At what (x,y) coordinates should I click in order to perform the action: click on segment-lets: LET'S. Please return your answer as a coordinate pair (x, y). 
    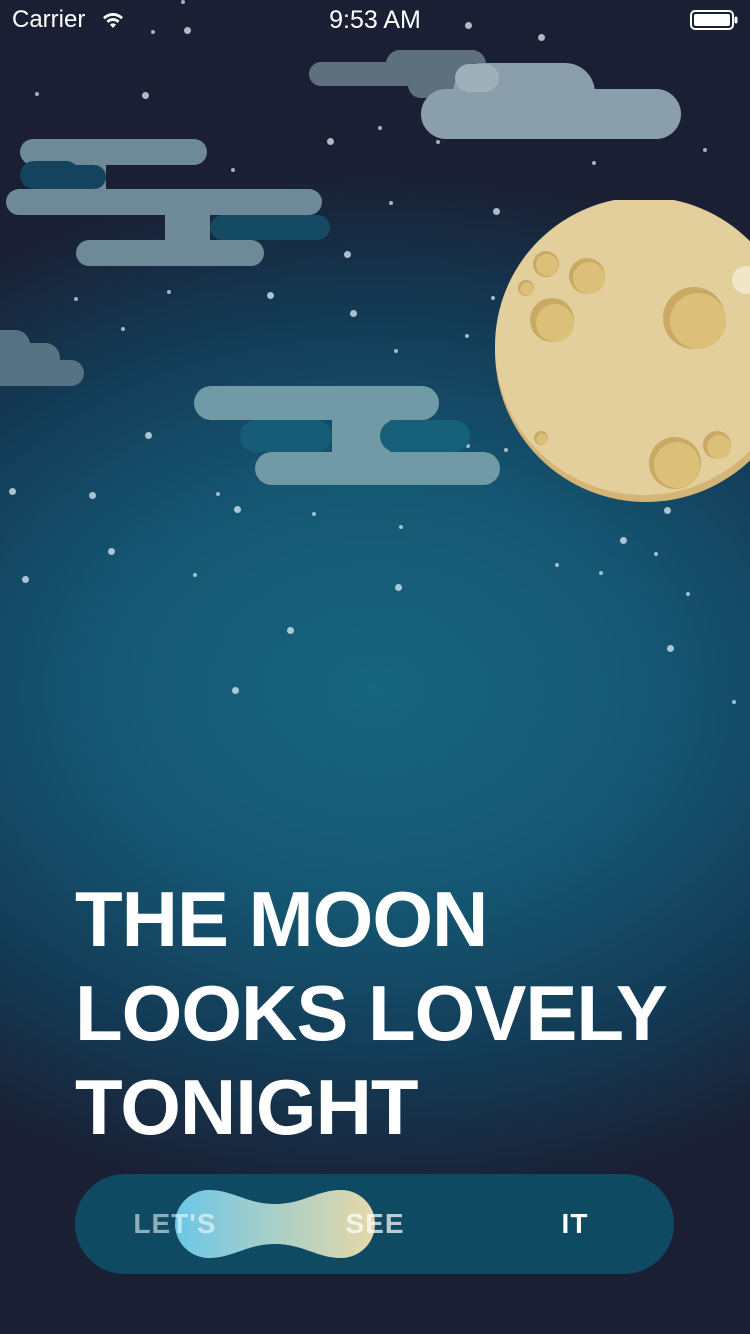
    Looking at the image, I should click on (175, 1224).